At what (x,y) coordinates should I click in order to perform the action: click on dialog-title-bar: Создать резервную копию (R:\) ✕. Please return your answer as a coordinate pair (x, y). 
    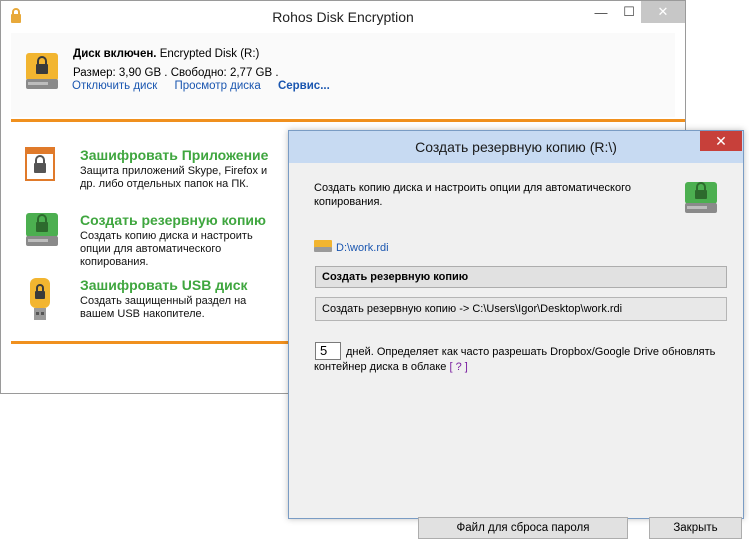
    Looking at the image, I should click on (516, 147).